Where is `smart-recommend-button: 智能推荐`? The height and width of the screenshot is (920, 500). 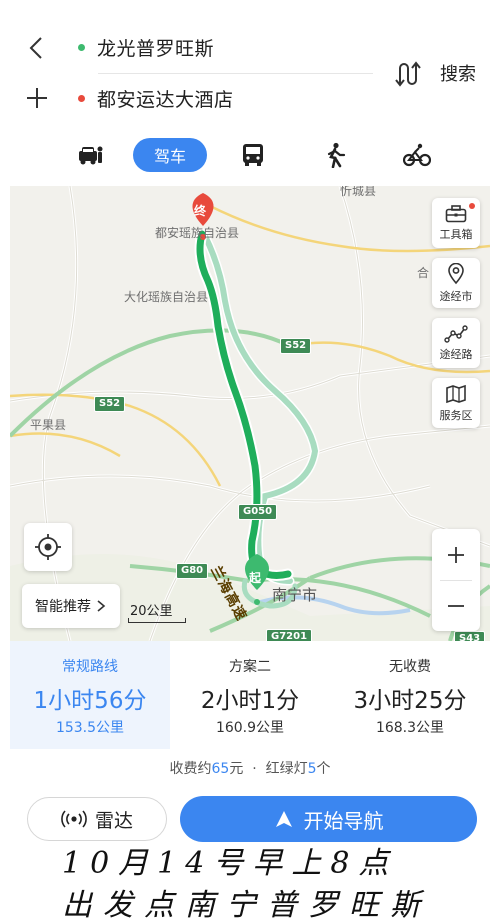
smart-recommend-button: 智能推荐 is located at coordinates (71, 606).